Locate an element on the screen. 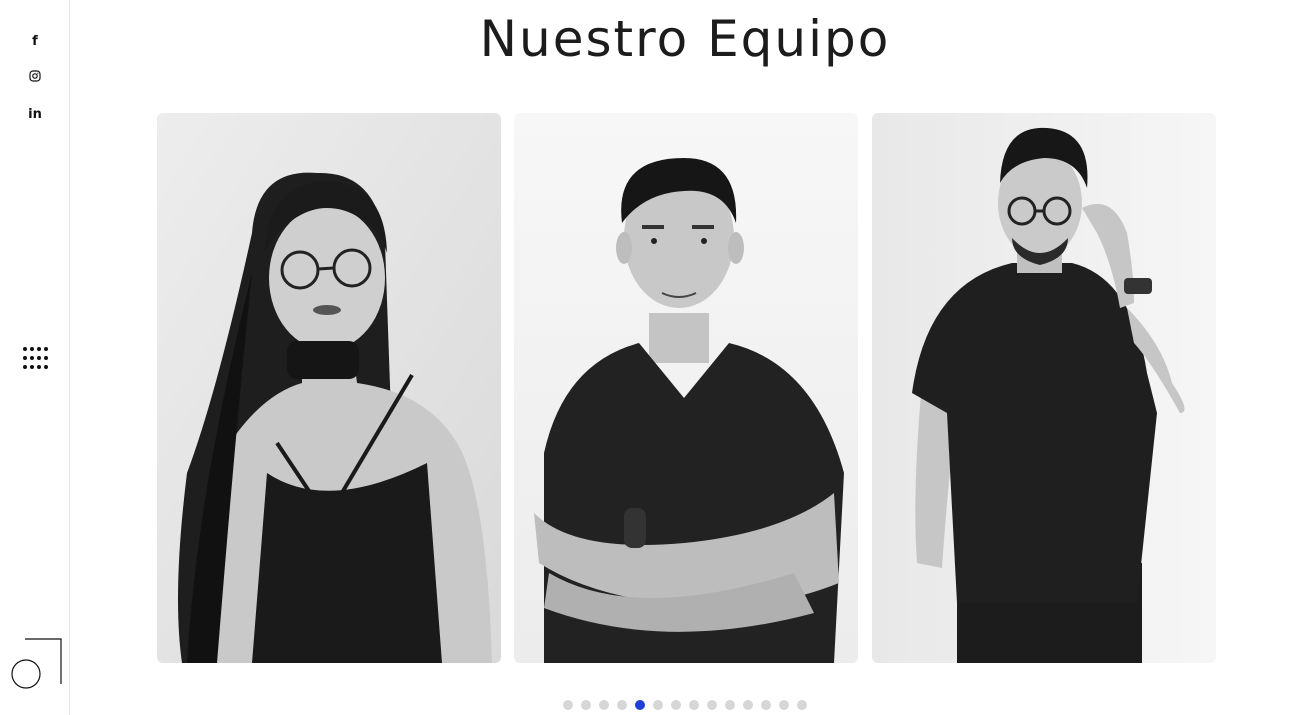 Image resolution: width=1300 pixels, height=715 pixels. facebook-link: f is located at coordinates (35, 41).